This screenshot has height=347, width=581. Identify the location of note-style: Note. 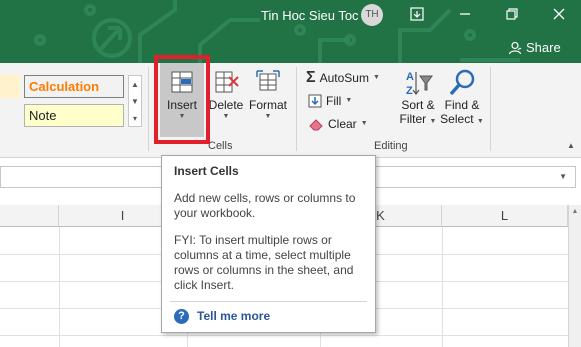
(74, 115).